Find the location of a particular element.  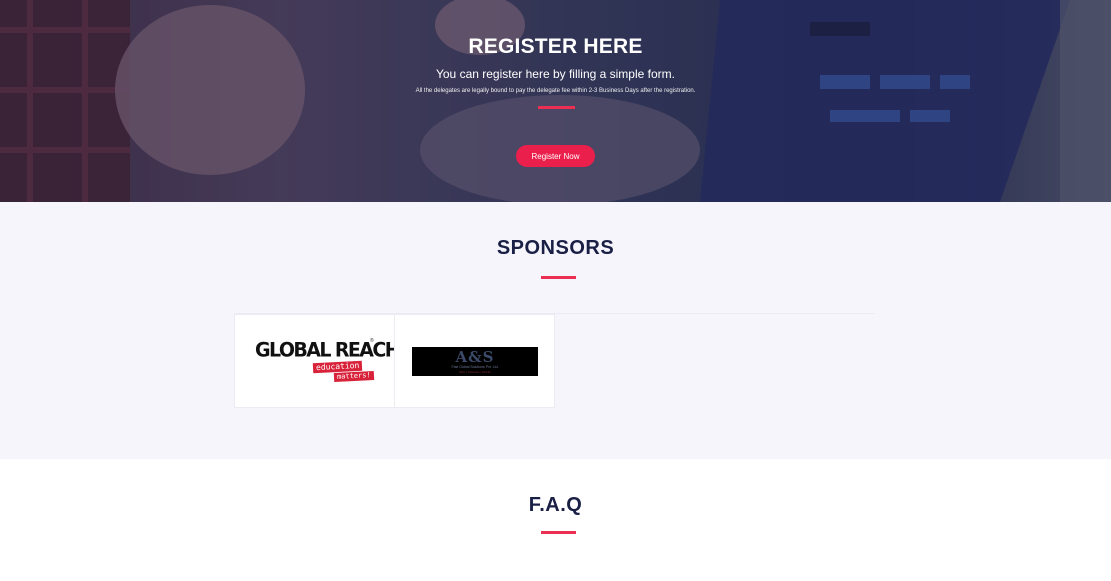

global-reach-logo: GLOBAL REACH ® education matters! is located at coordinates (328, 361).